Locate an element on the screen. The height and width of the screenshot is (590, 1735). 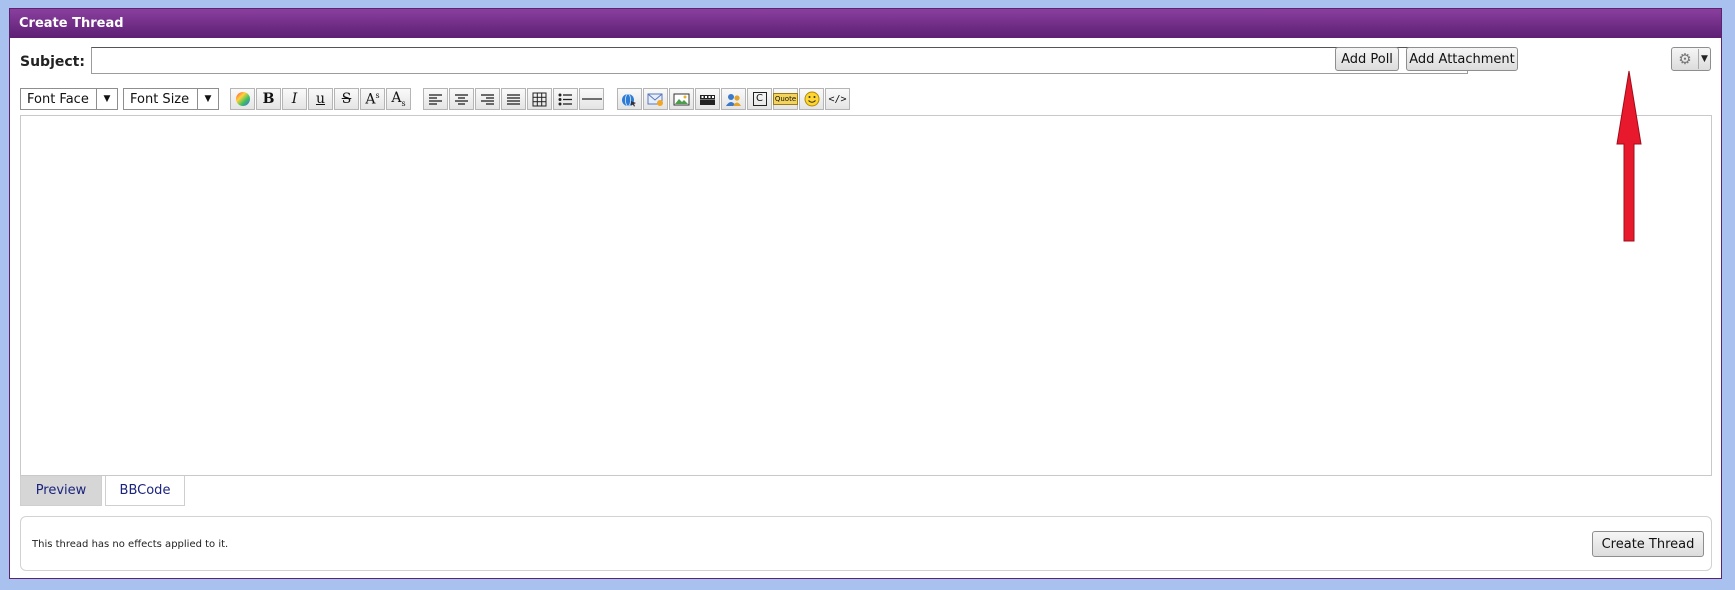
align-center-icon is located at coordinates (461, 99).